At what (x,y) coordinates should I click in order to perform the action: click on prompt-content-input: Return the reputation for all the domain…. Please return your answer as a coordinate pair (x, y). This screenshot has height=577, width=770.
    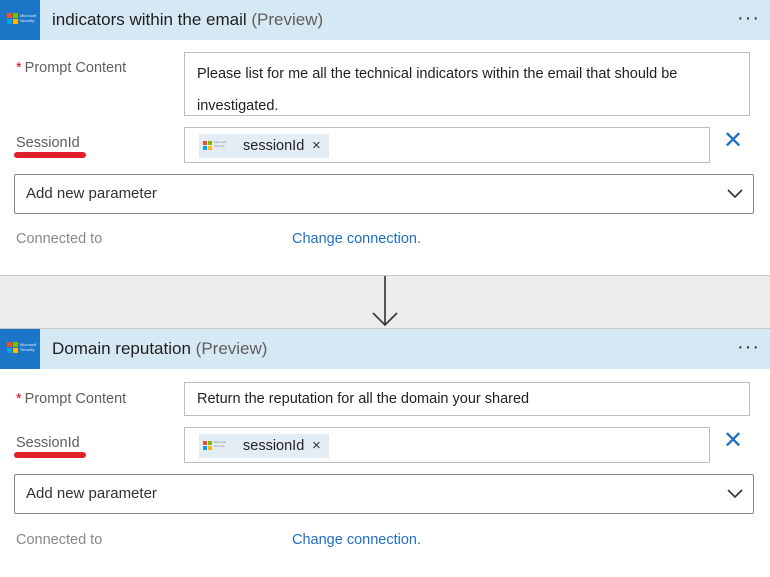
    Looking at the image, I should click on (467, 399).